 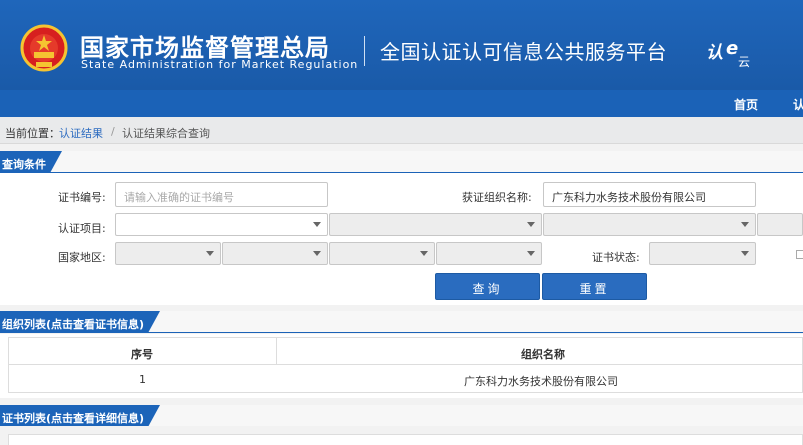 I want to click on org-name-input: 广东科力水务技术股份有限公司, so click(x=649, y=194).